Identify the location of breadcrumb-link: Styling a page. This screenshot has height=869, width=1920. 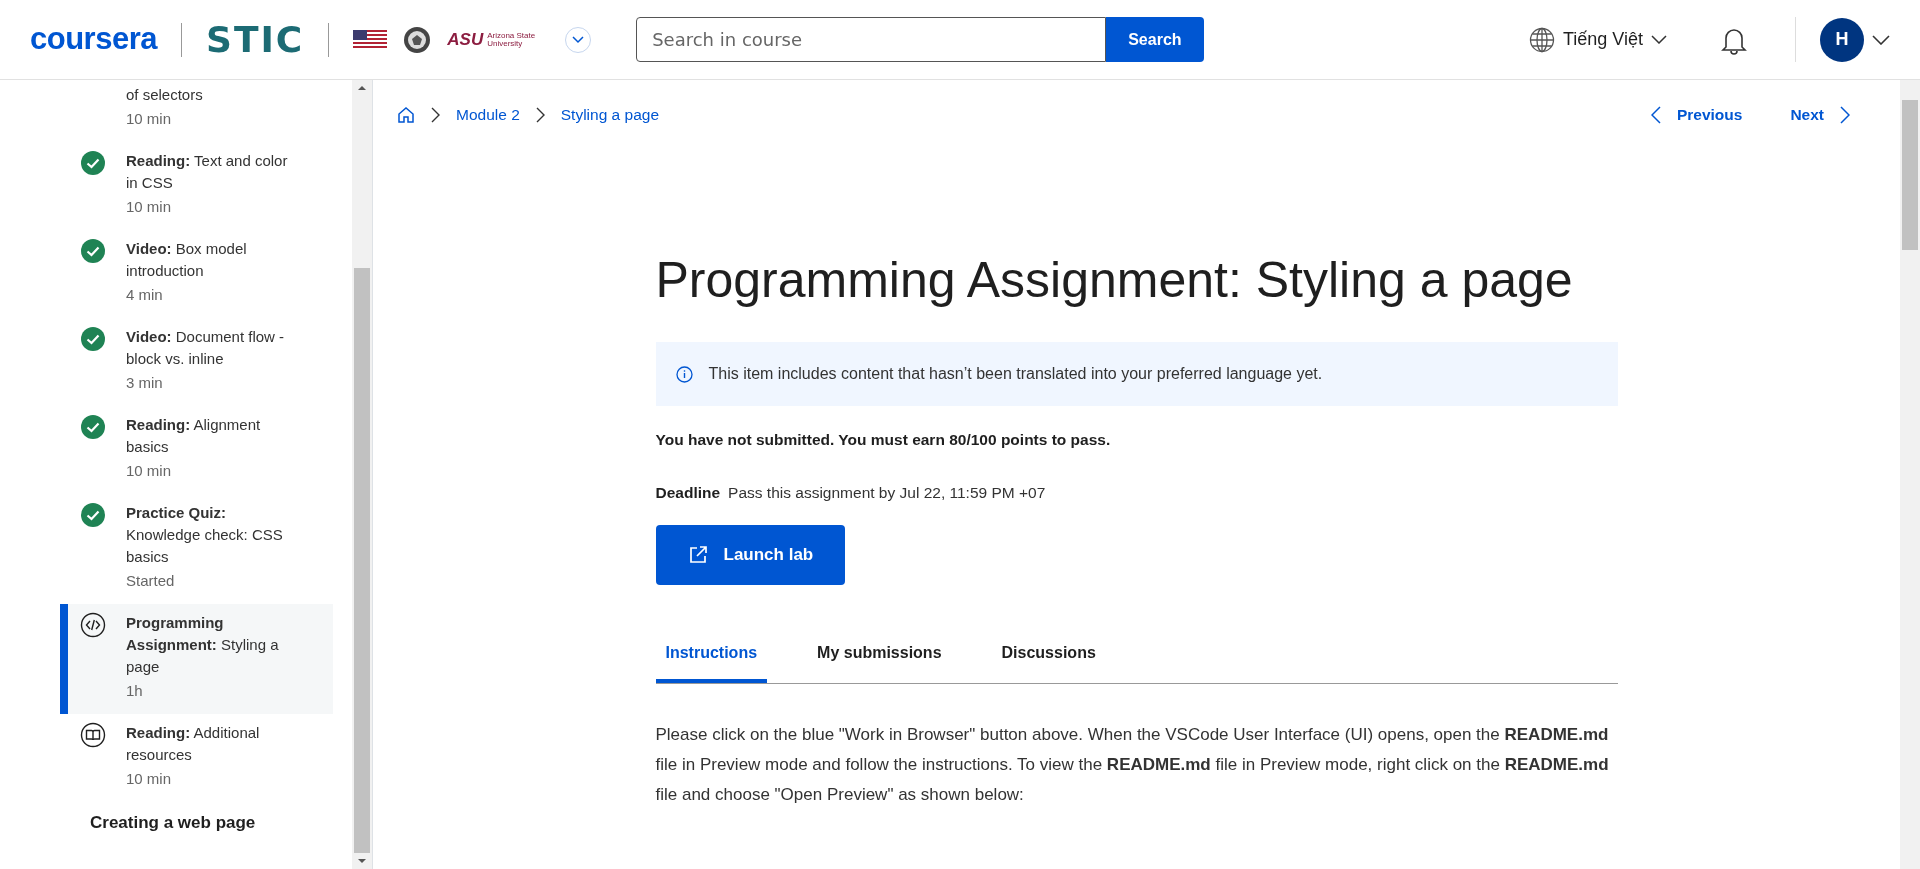
(609, 115).